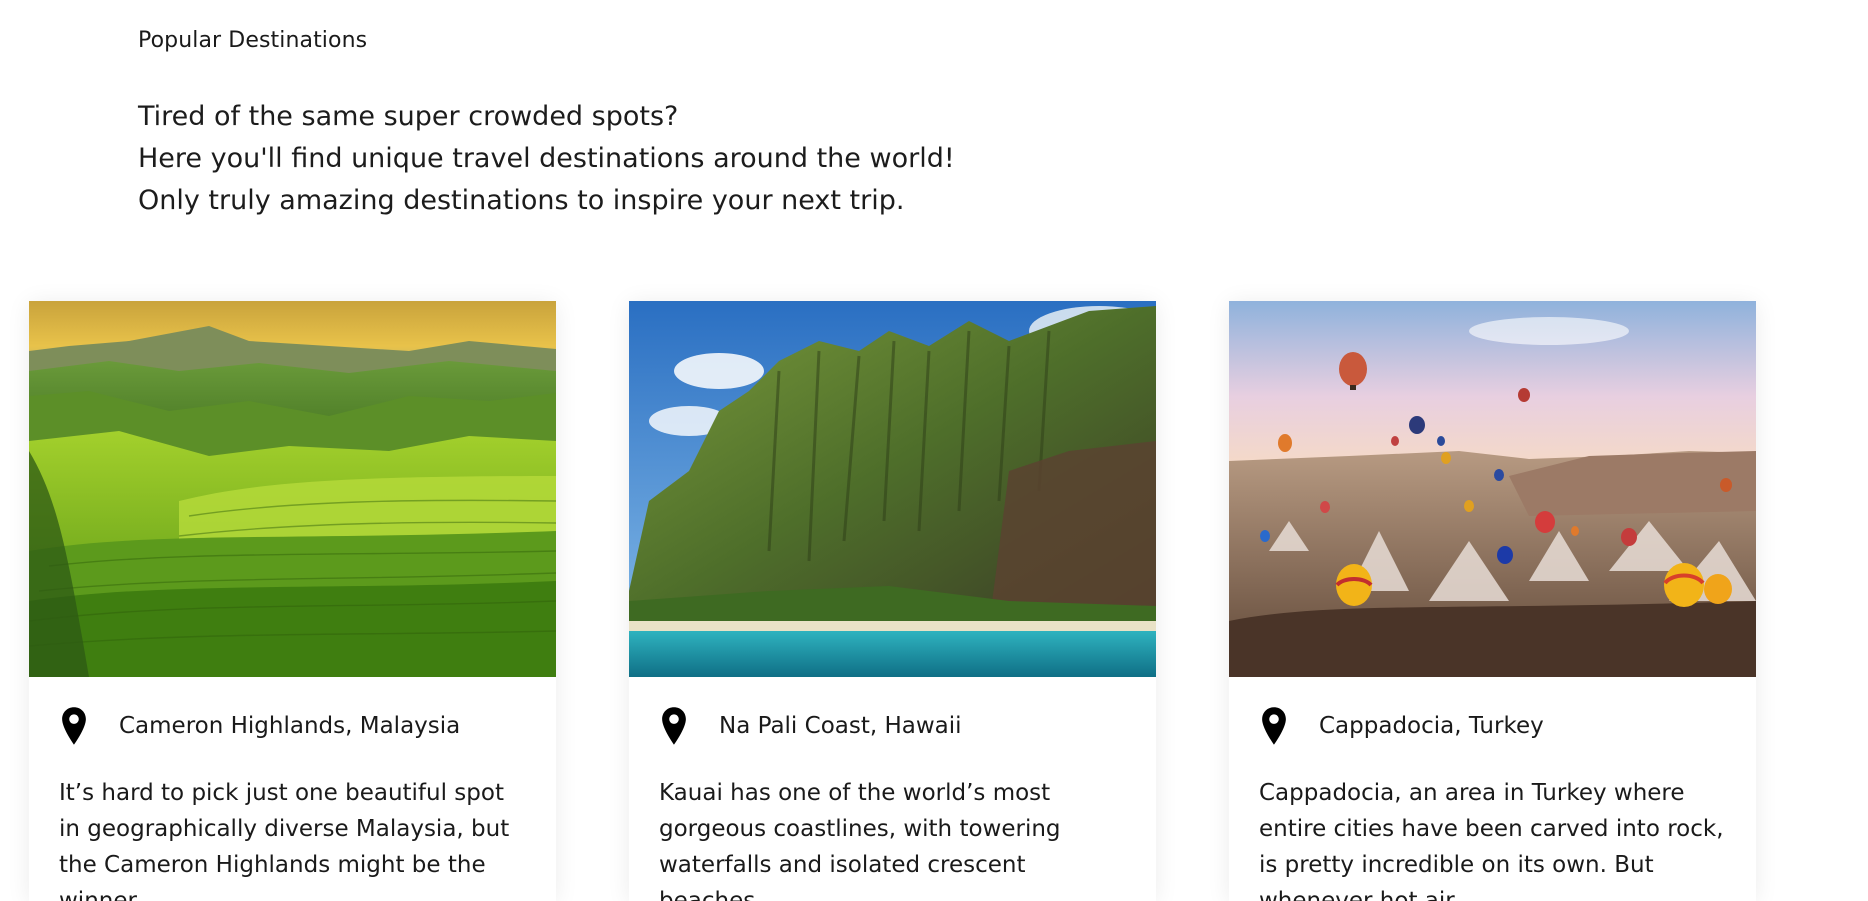 The width and height of the screenshot is (1868, 901). I want to click on location-name: Cappadocia, Turkey, so click(1431, 726).